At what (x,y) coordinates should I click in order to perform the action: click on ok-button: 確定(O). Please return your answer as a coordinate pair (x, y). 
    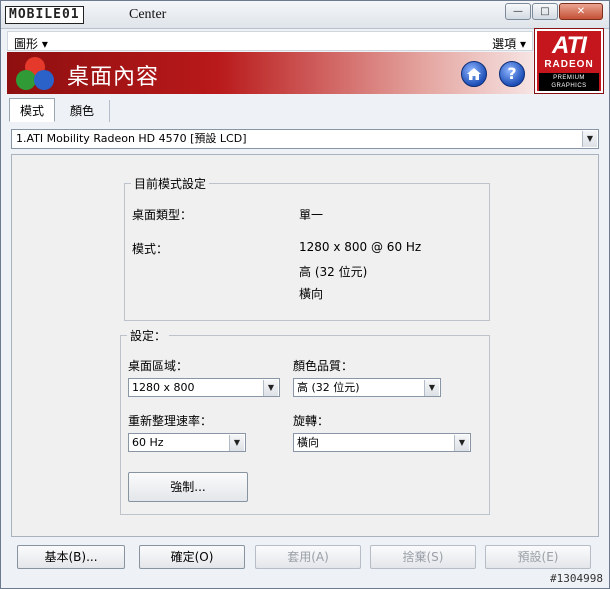
    Looking at the image, I should click on (192, 557).